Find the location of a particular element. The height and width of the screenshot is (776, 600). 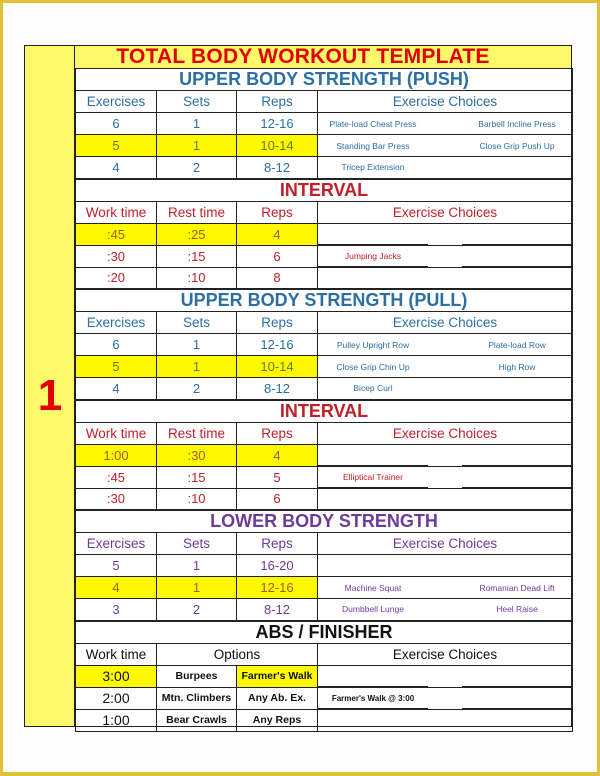

exercise-choice: Standing Bar Press is located at coordinates (373, 145).